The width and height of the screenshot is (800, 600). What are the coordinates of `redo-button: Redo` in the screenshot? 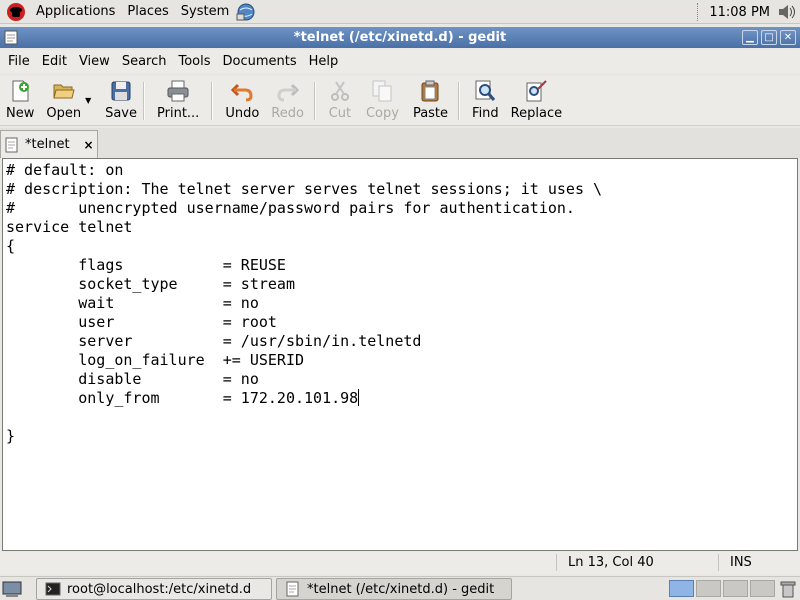 It's located at (287, 100).